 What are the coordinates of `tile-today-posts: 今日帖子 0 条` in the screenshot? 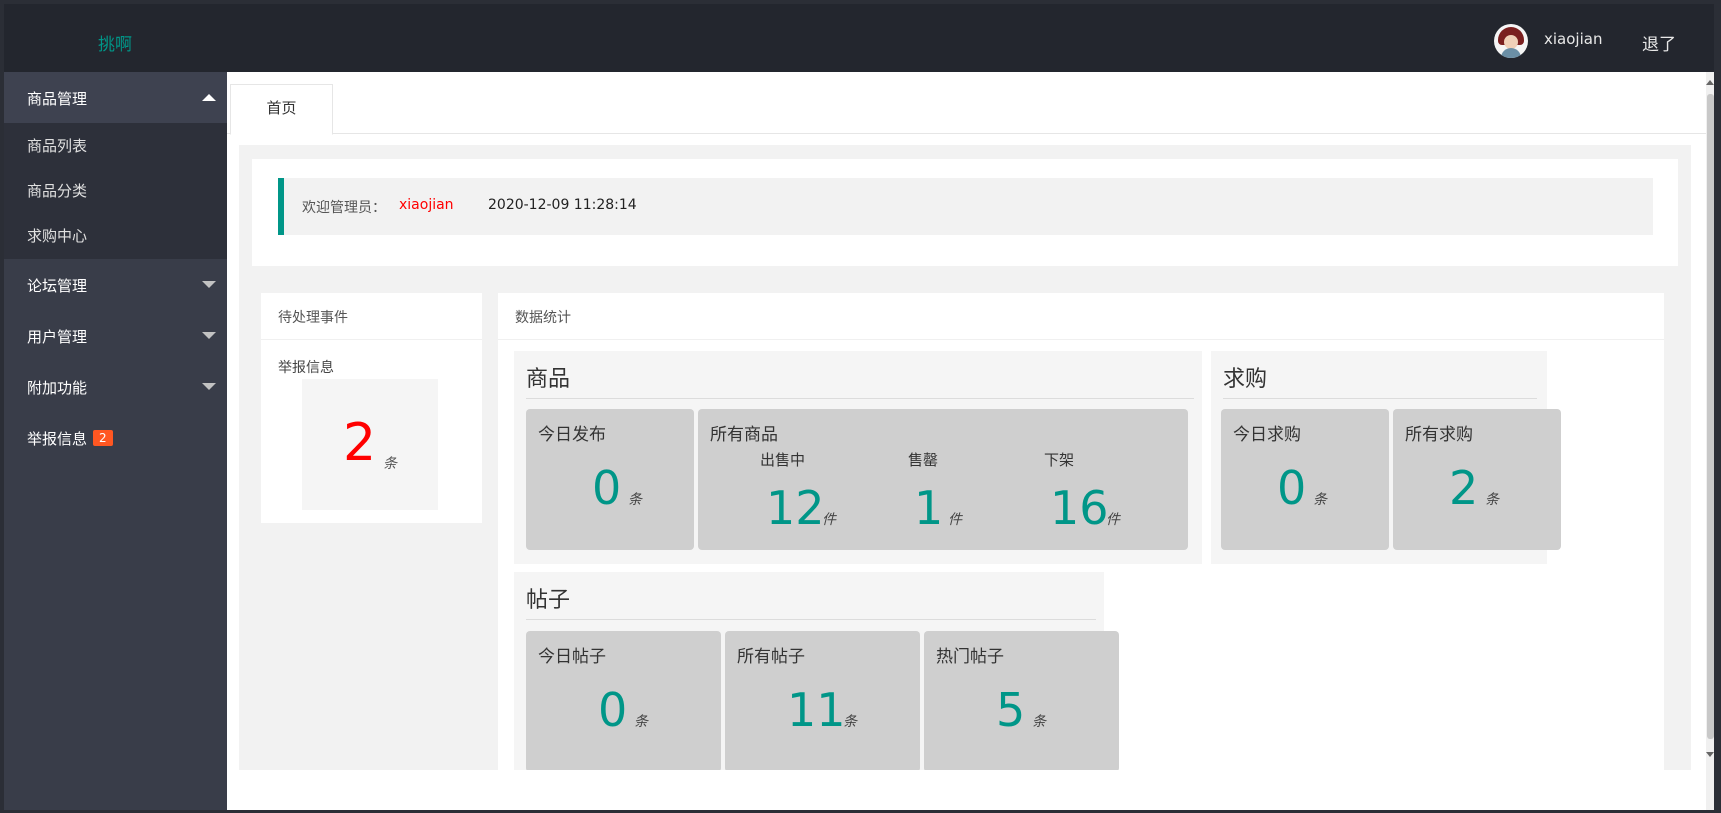 It's located at (623, 700).